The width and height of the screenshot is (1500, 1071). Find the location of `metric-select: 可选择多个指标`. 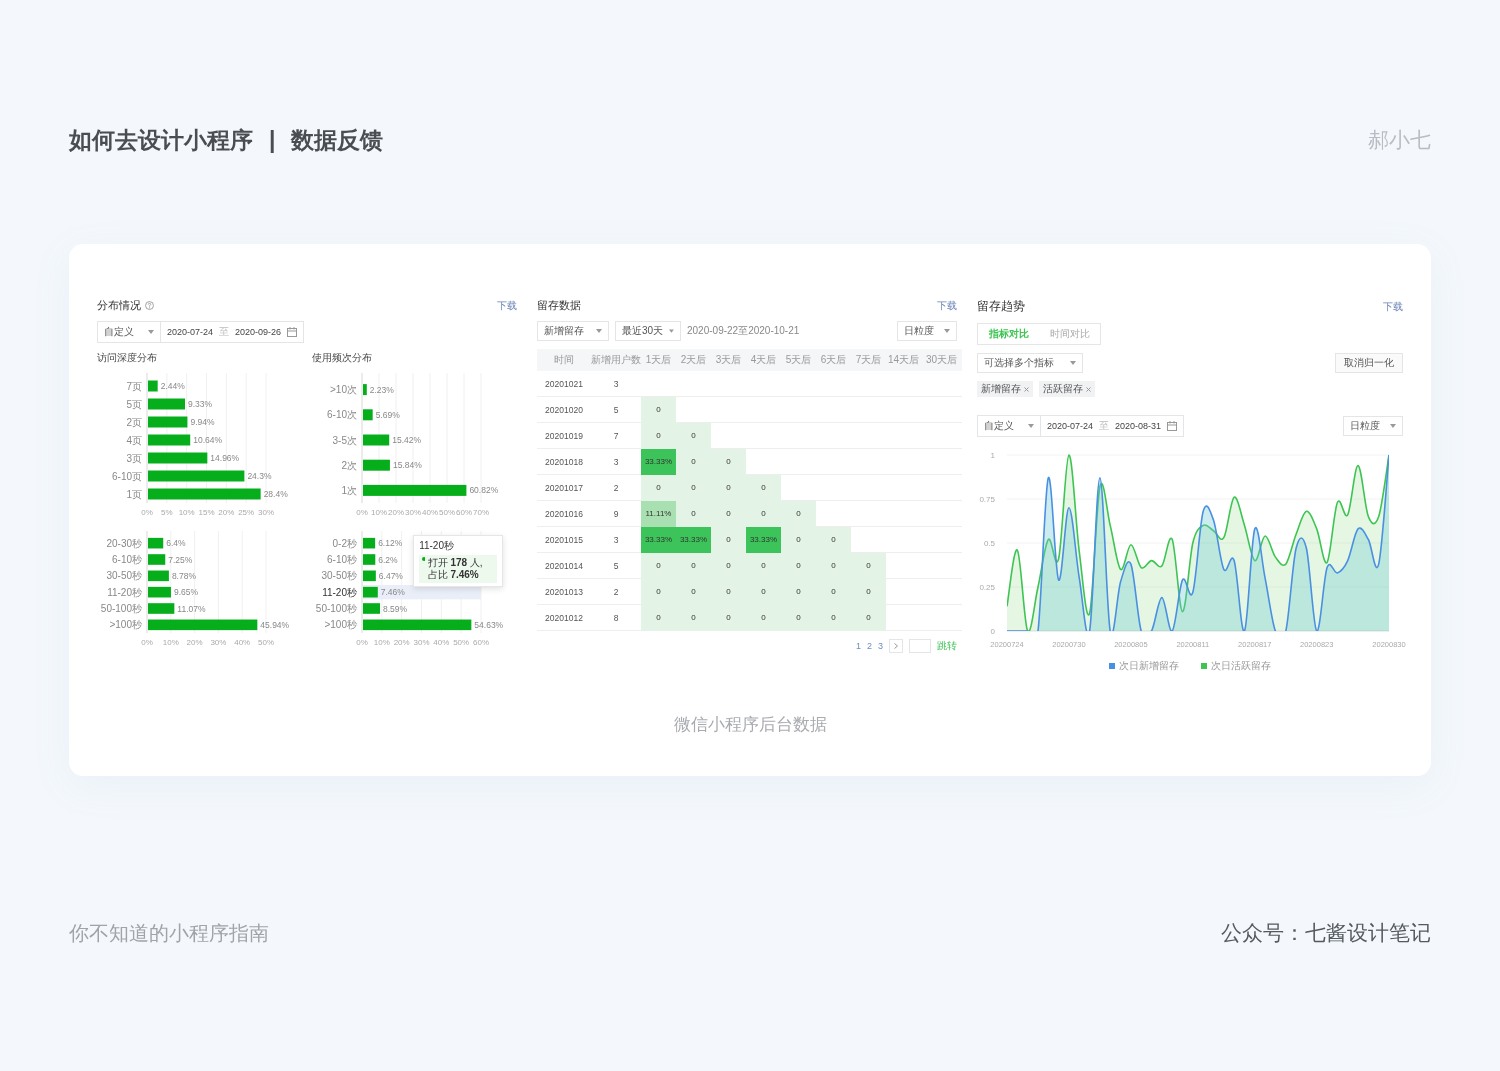

metric-select: 可选择多个指标 is located at coordinates (1030, 363).